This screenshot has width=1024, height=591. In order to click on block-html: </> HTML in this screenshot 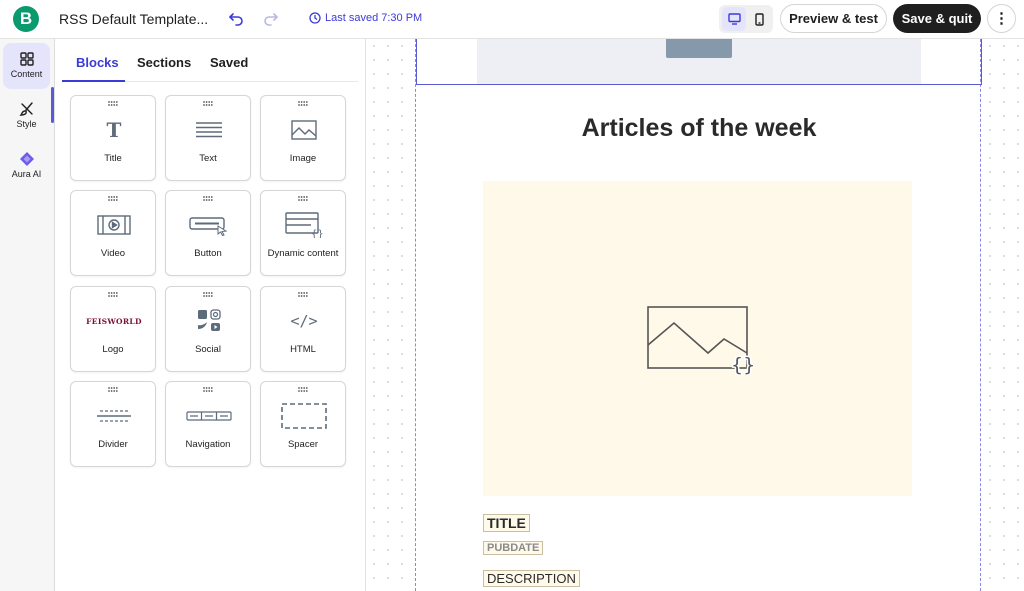, I will do `click(303, 329)`.